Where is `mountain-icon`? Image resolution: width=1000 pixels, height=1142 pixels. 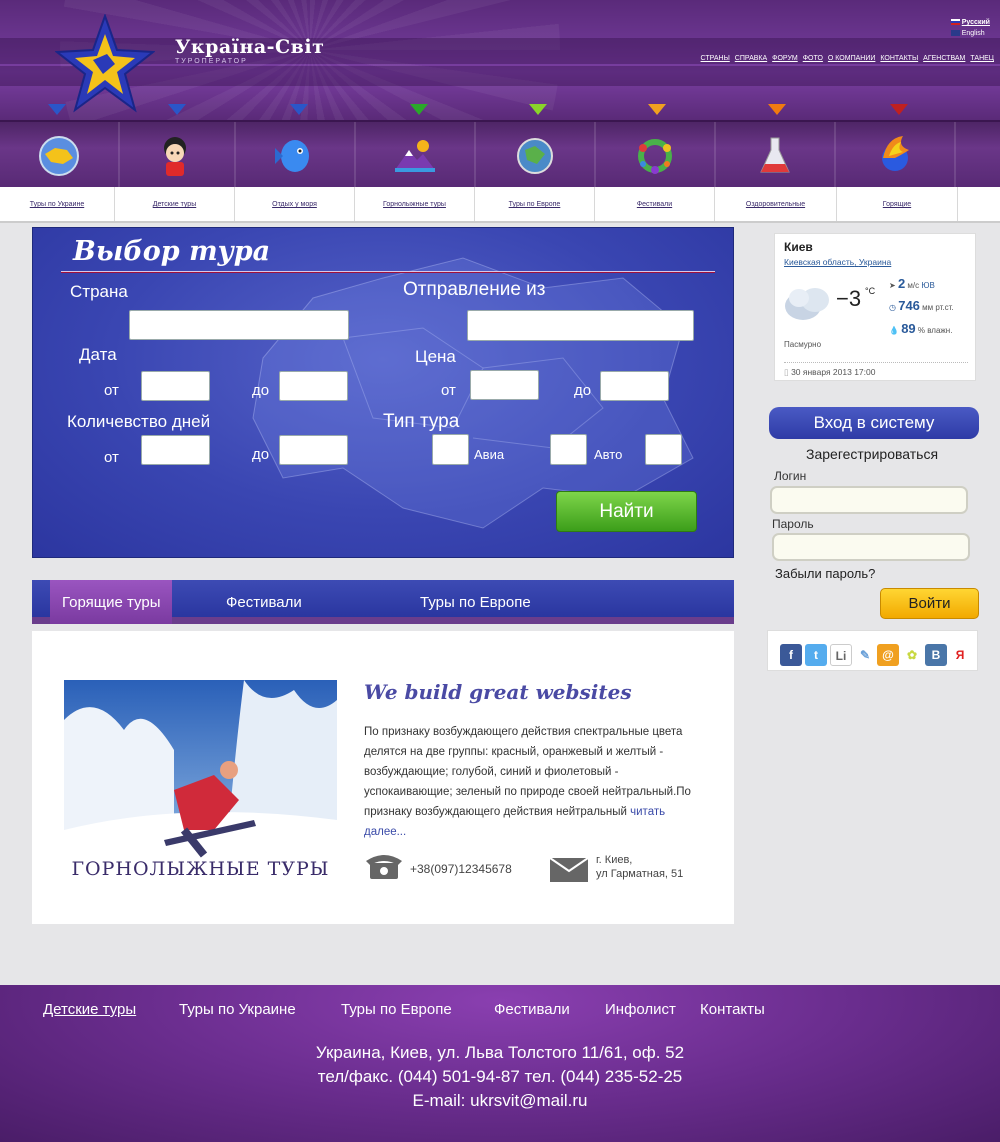
mountain-icon is located at coordinates (415, 156).